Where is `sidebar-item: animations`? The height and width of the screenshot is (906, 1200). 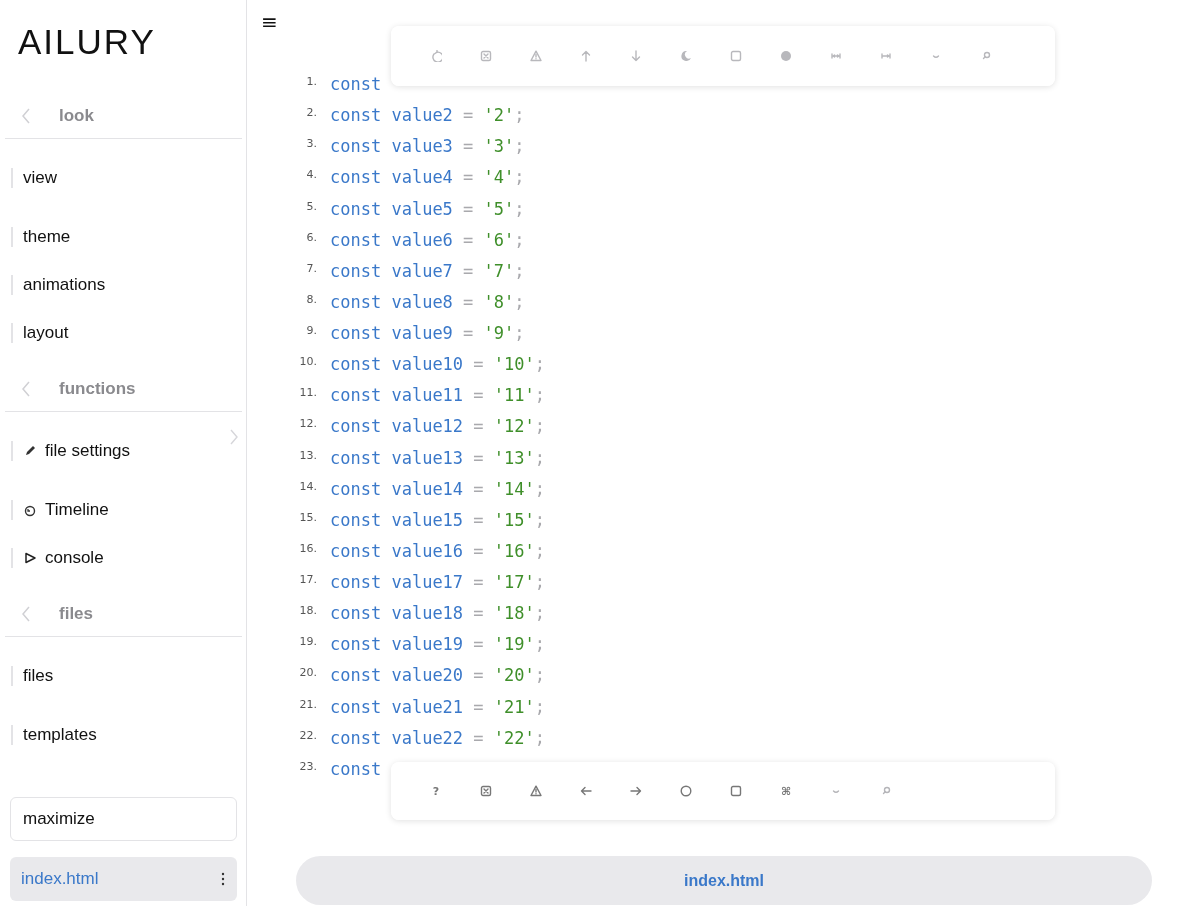
sidebar-item: animations is located at coordinates (64, 285).